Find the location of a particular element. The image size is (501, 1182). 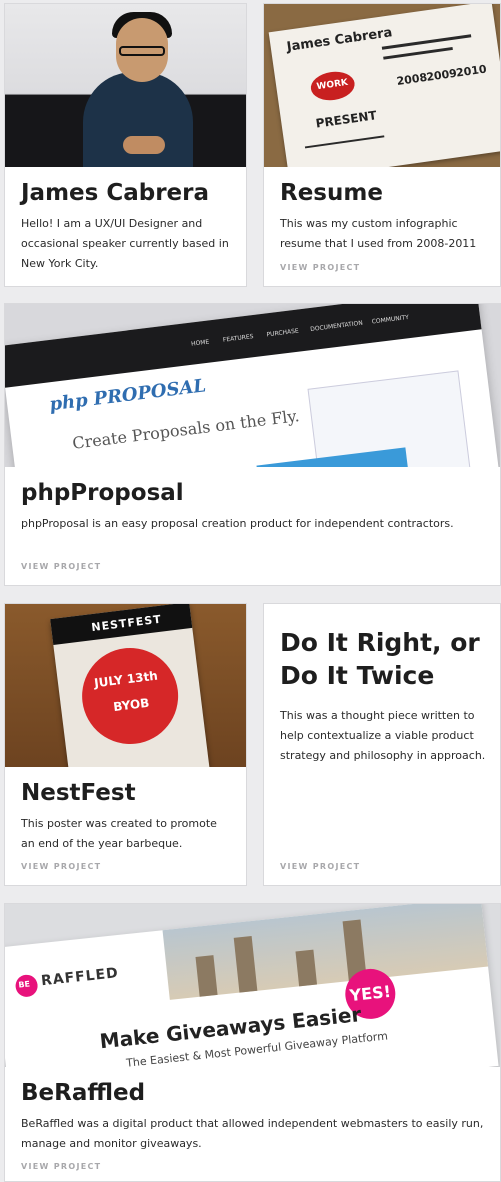

resume-view-project-link: VIEW PROJECT is located at coordinates (320, 267).